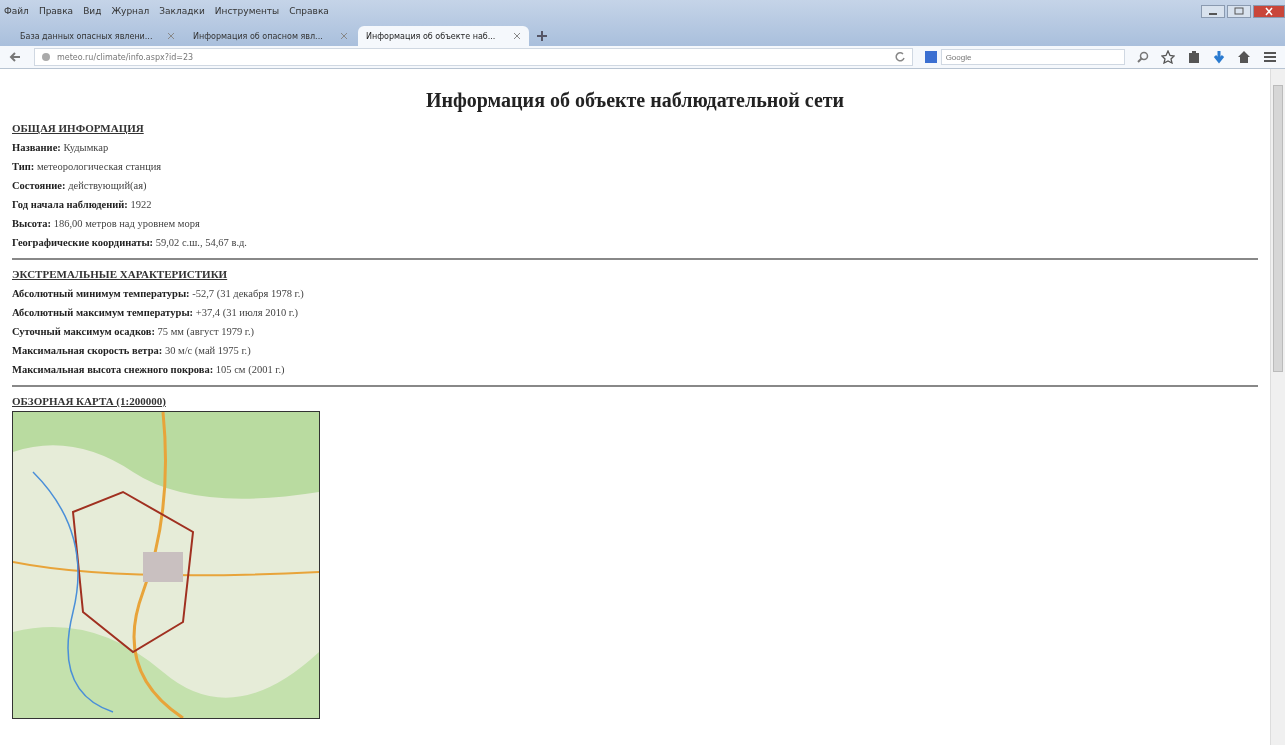  Describe the element at coordinates (1194, 57) in the screenshot. I see `clipboard-icon` at that location.